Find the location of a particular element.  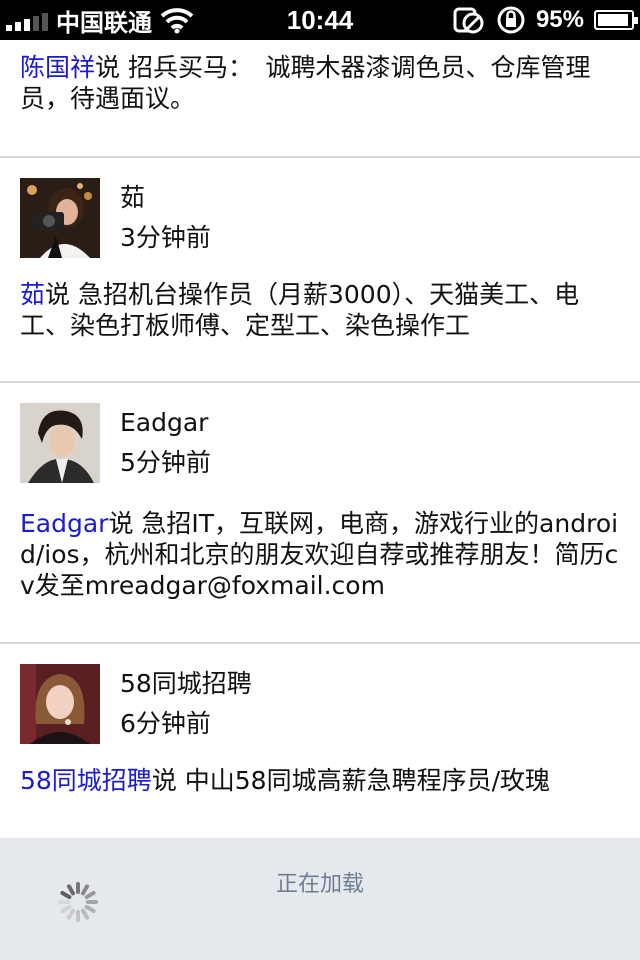

post-time: 3分钟前 is located at coordinates (165, 237).